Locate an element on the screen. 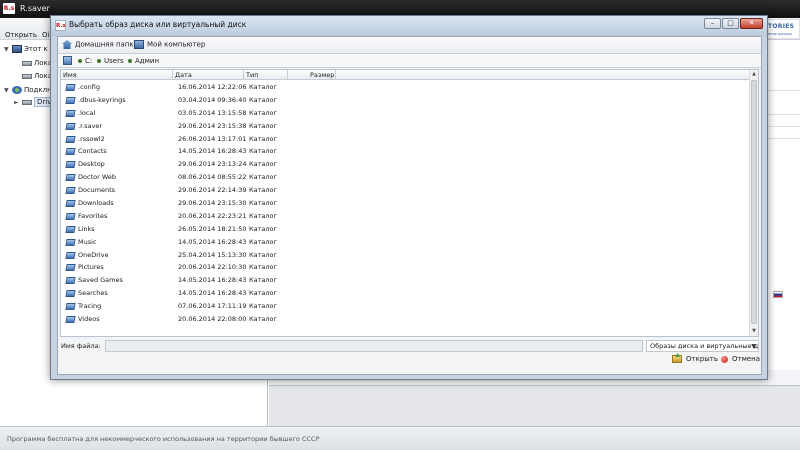 The height and width of the screenshot is (450, 800). home-folder-button: Домашняя папка is located at coordinates (100, 44).